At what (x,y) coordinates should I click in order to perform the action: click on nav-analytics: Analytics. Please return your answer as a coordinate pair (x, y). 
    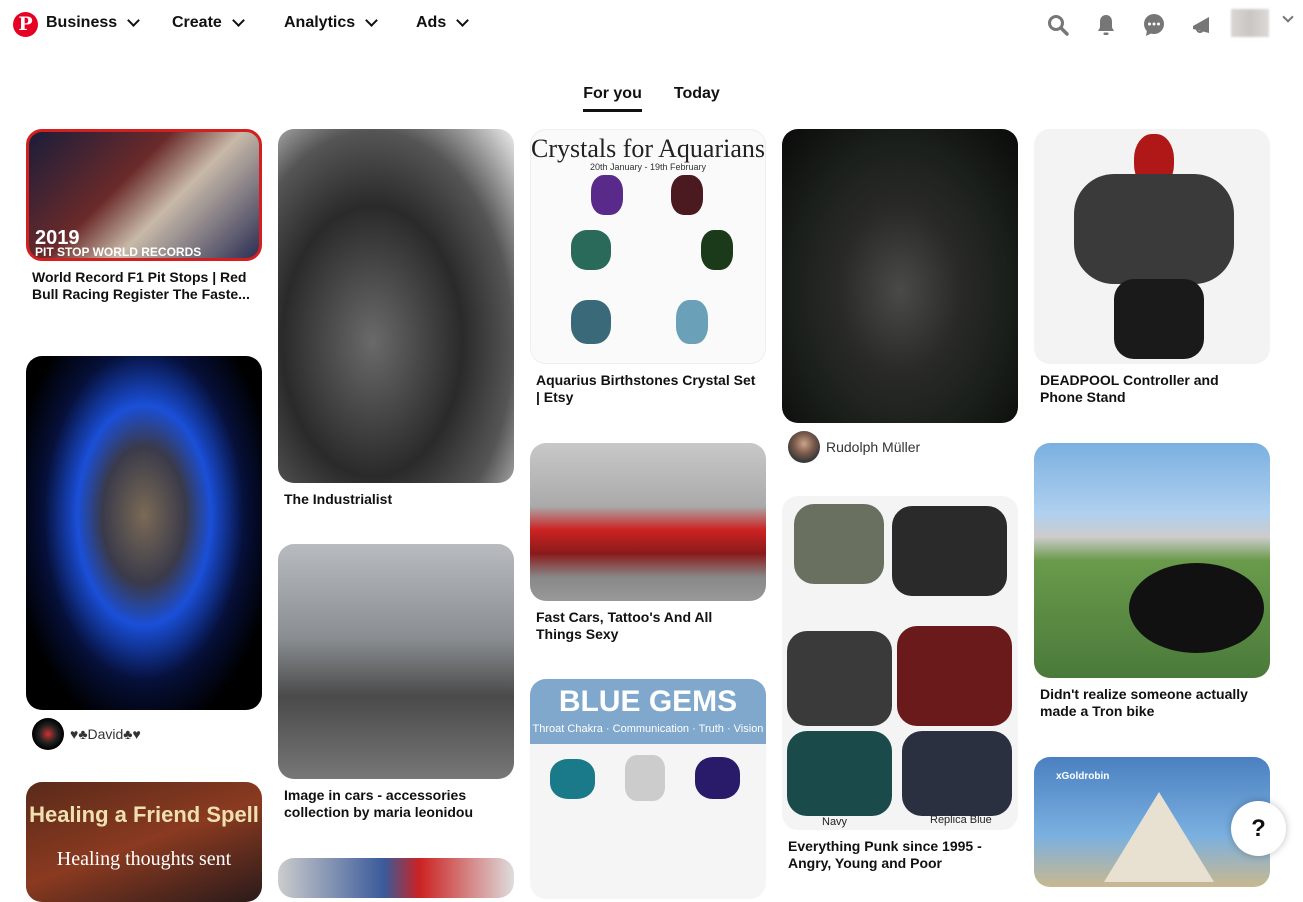
    Looking at the image, I should click on (331, 23).